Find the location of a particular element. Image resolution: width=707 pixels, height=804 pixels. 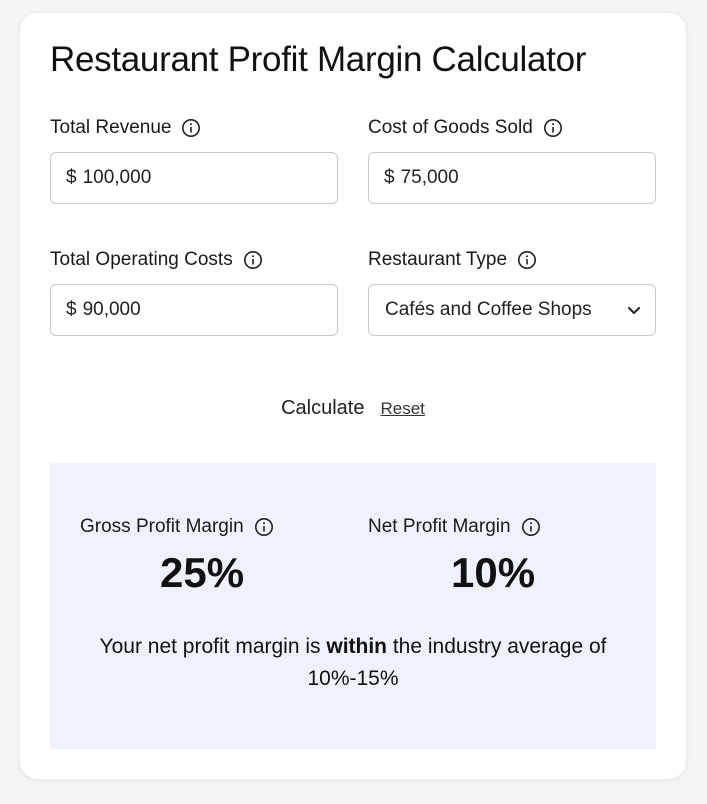

operating-costs-input: $ 90,000 is located at coordinates (194, 310).